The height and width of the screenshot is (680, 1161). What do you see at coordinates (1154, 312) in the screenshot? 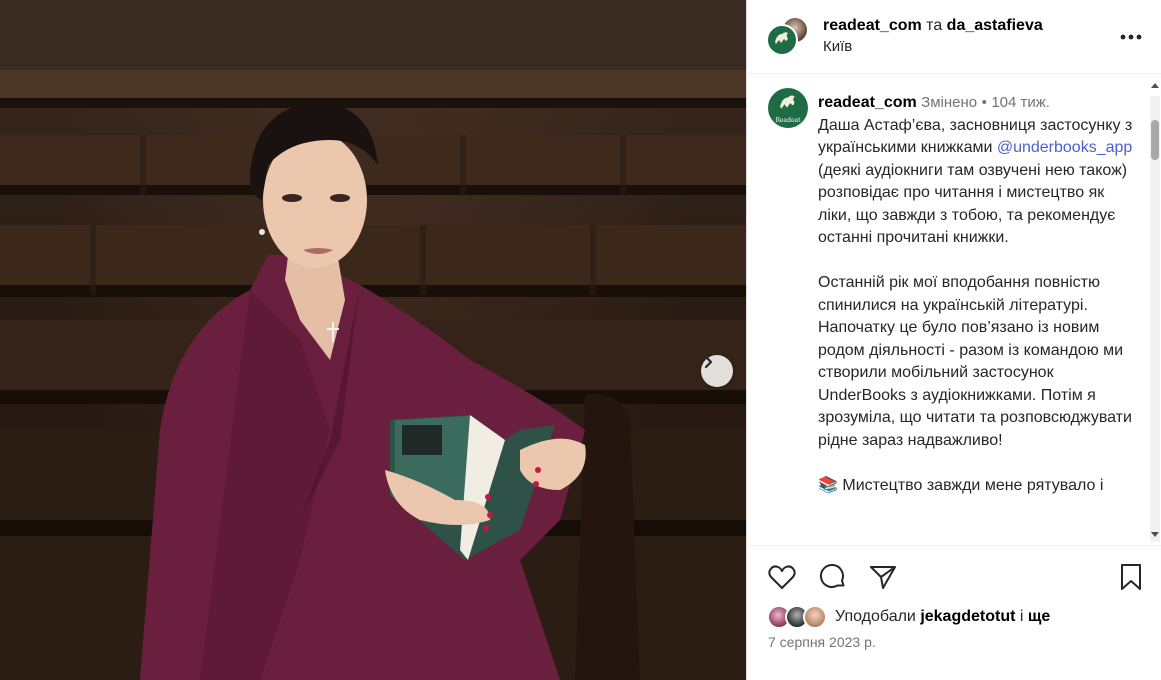
I see `caption-scrollbar` at bounding box center [1154, 312].